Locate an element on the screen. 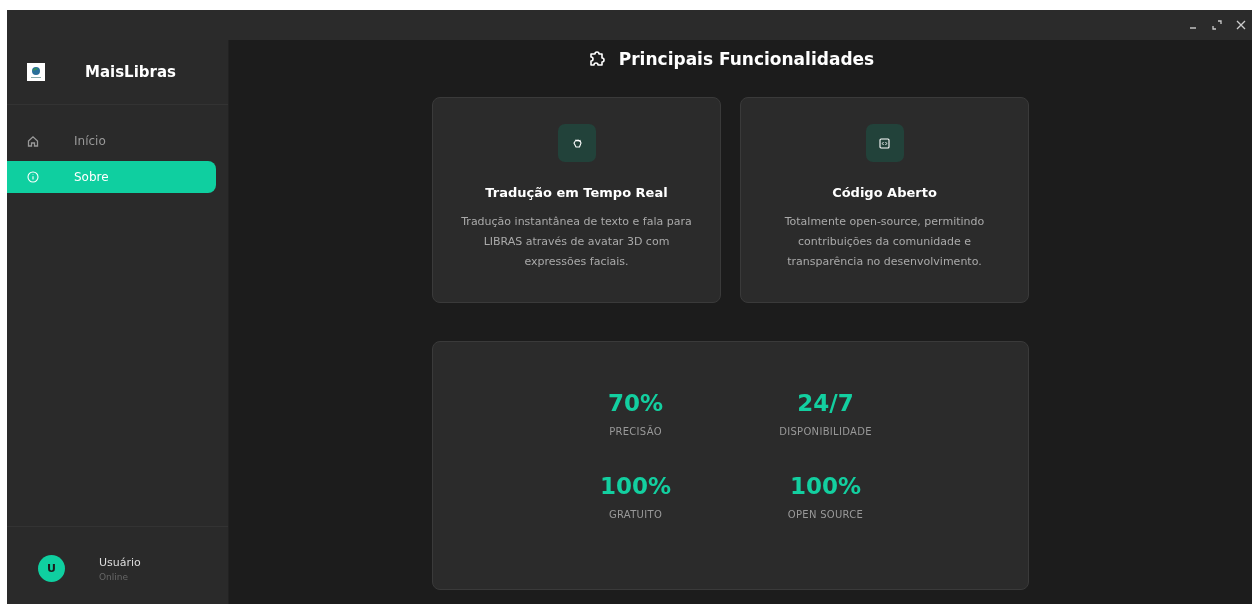 This screenshot has width=1252, height=604. user-name: Usuário is located at coordinates (120, 562).